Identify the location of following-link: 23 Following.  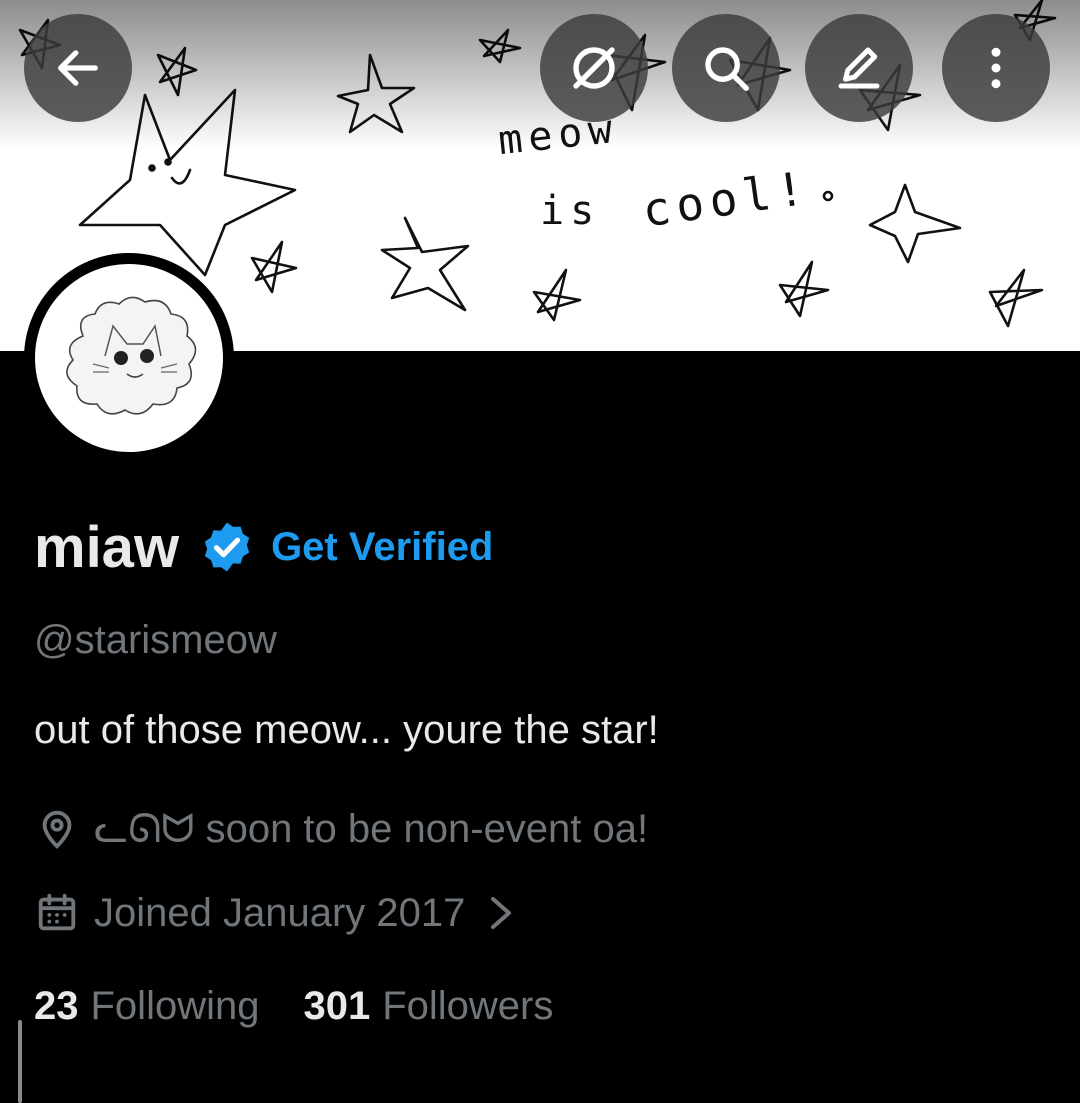
(146, 1006).